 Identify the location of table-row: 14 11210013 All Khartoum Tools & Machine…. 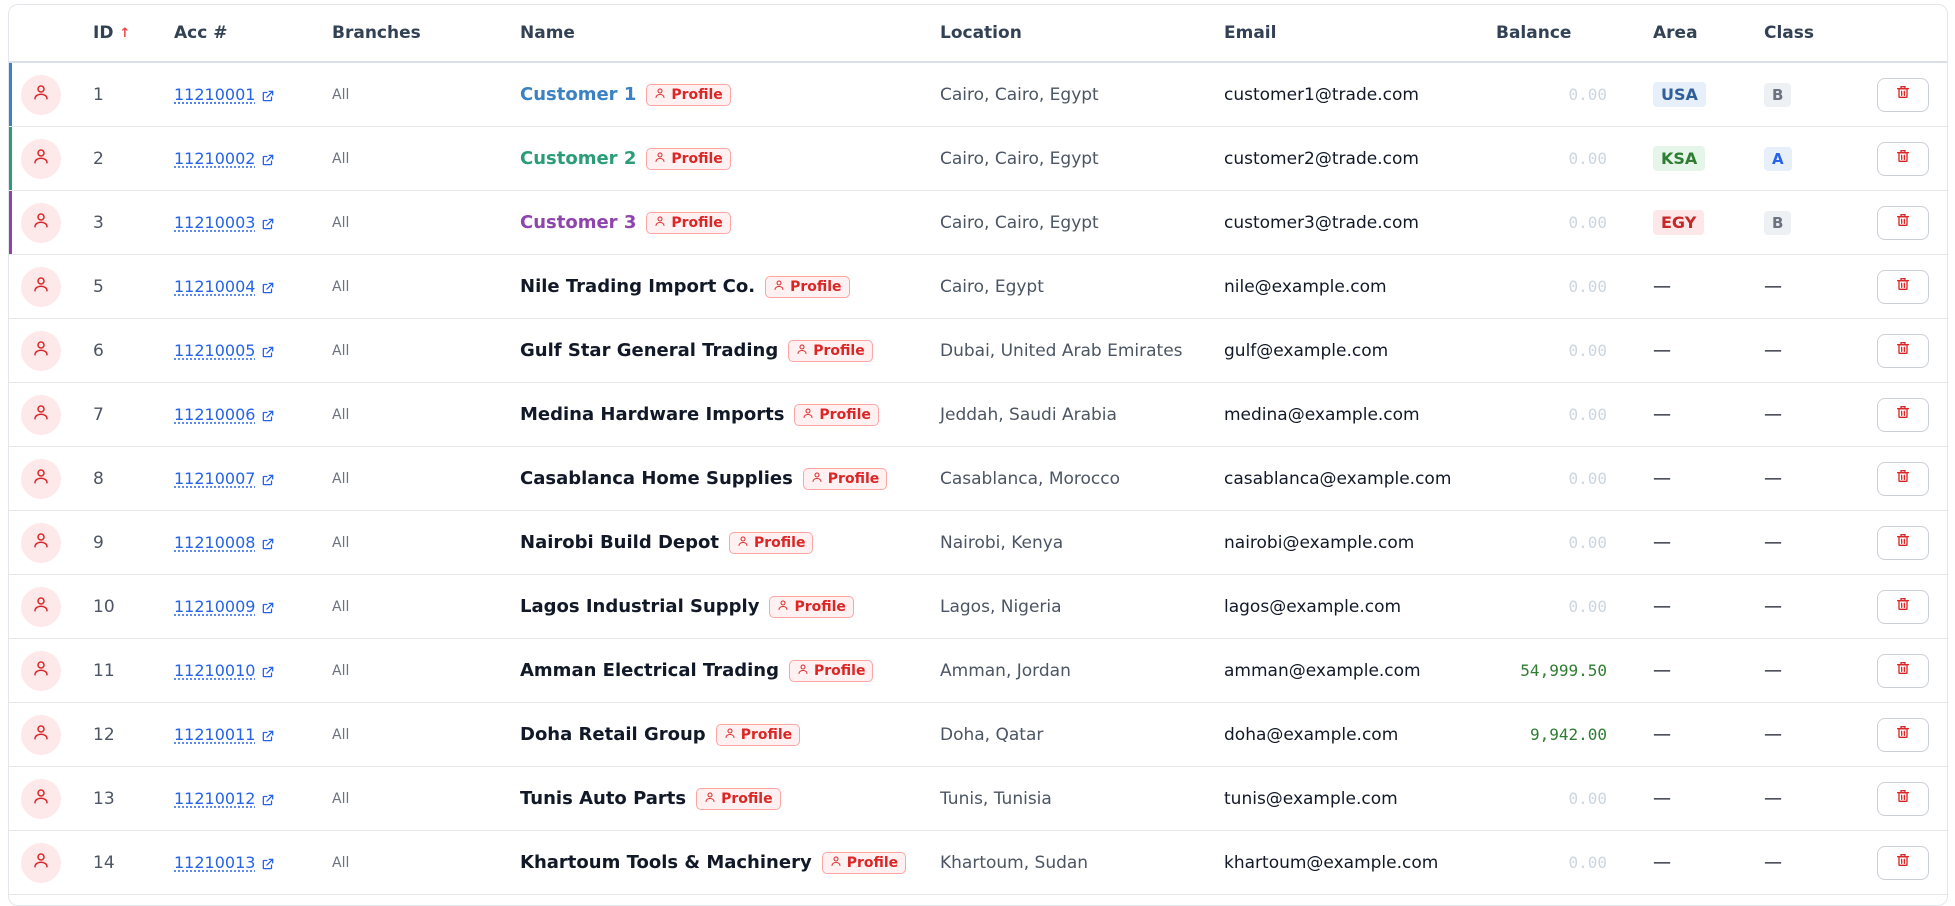
(978, 863).